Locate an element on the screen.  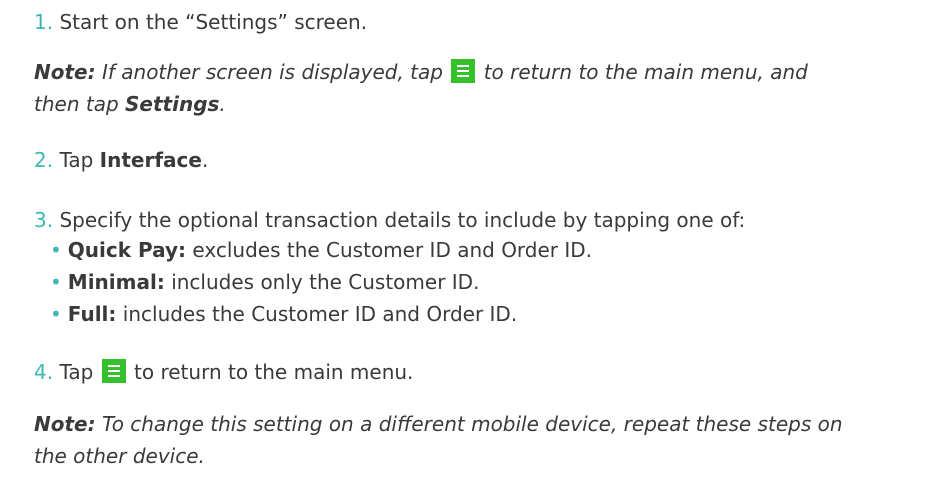
bullet-label: Quick Pay: is located at coordinates (127, 250).